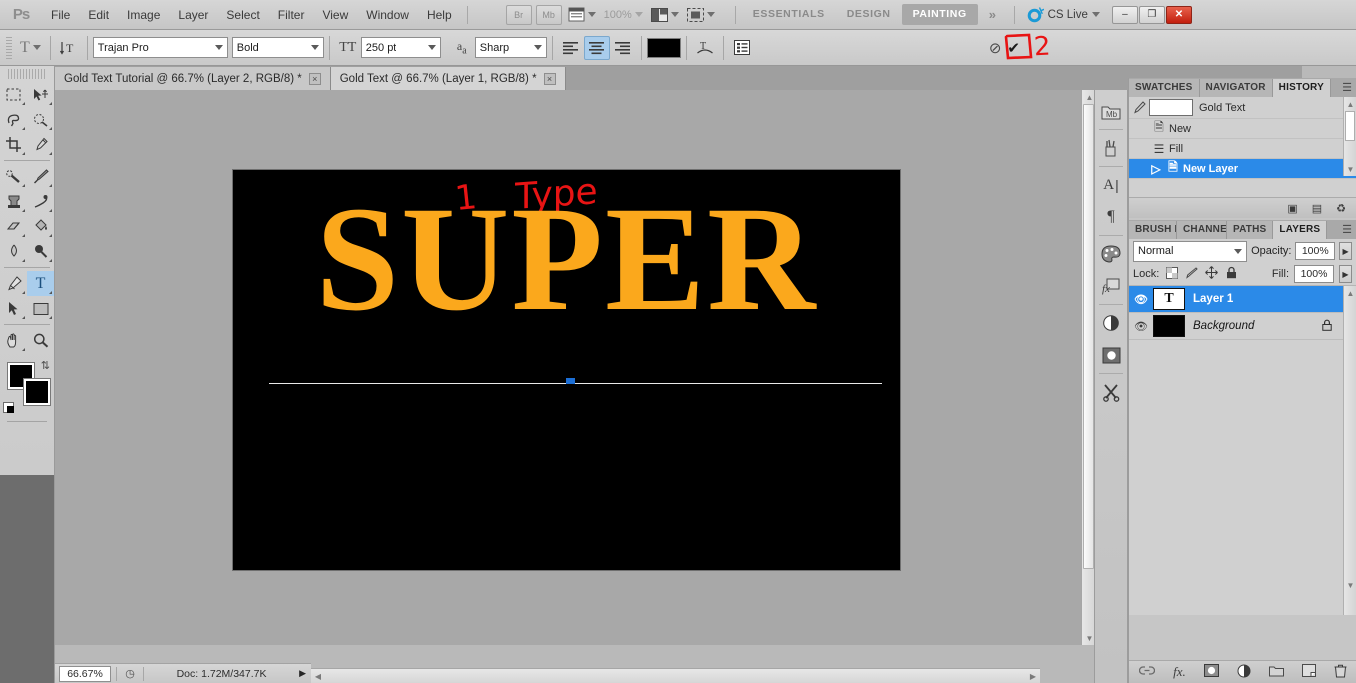  Describe the element at coordinates (1124, 14) in the screenshot. I see `minimize-button: –` at that location.